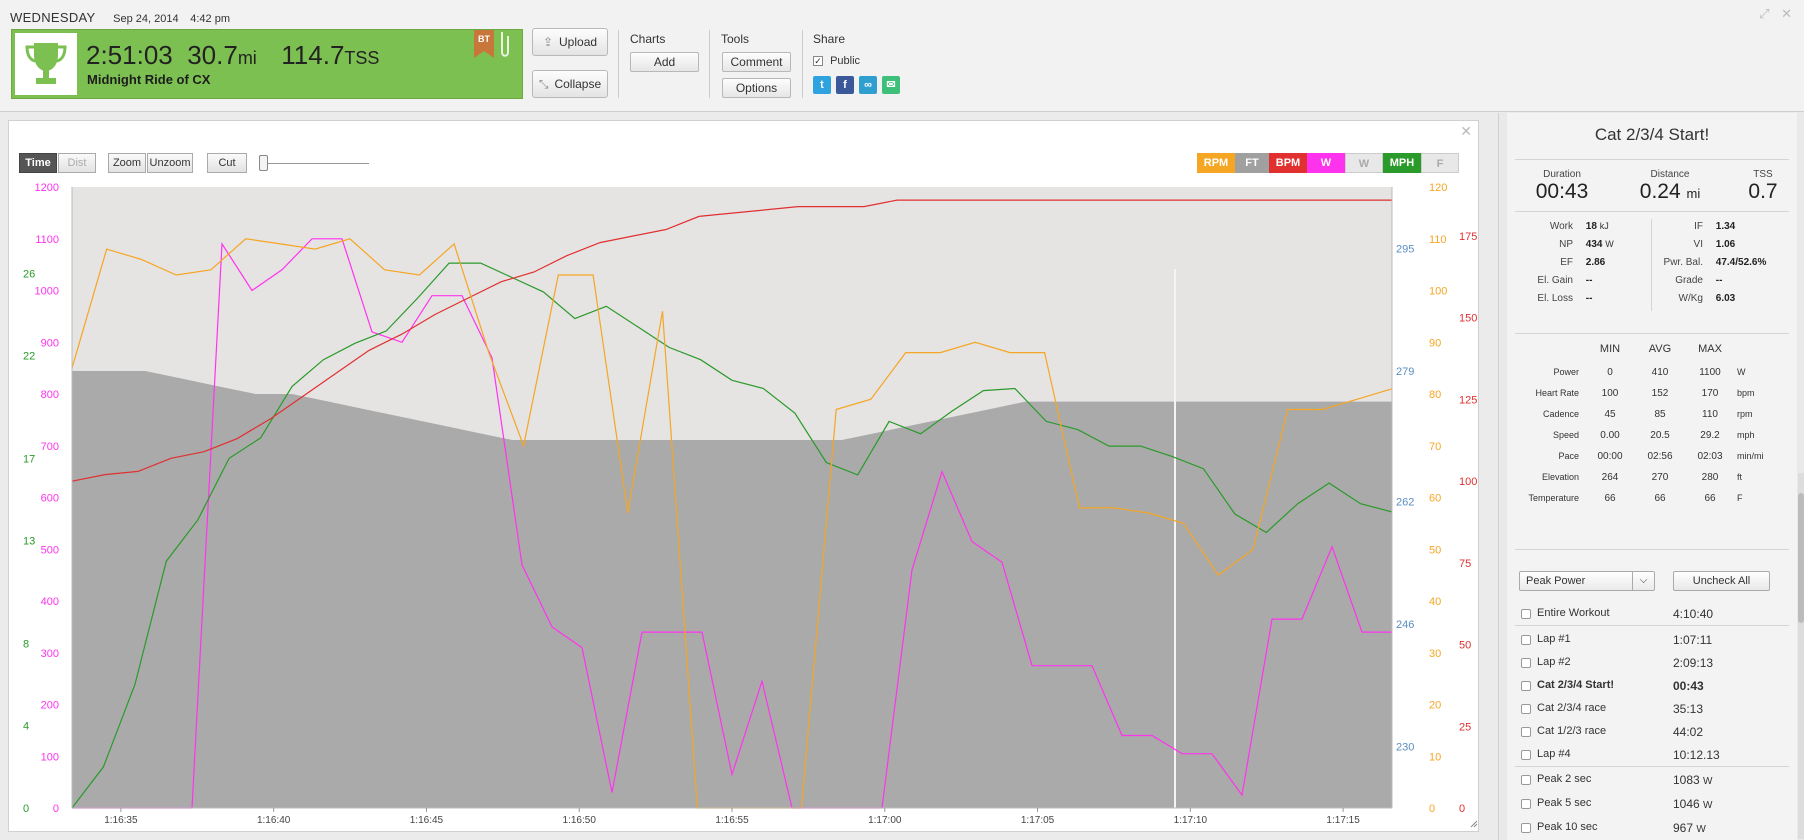  Describe the element at coordinates (1740, 477) in the screenshot. I see `mm-cell: ft` at that location.